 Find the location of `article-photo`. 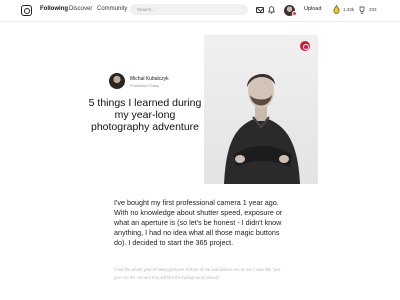

article-photo is located at coordinates (261, 109).